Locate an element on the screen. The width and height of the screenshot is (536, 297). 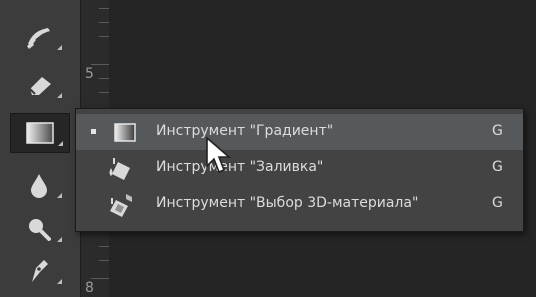
gradient-tool-button is located at coordinates (40, 133).